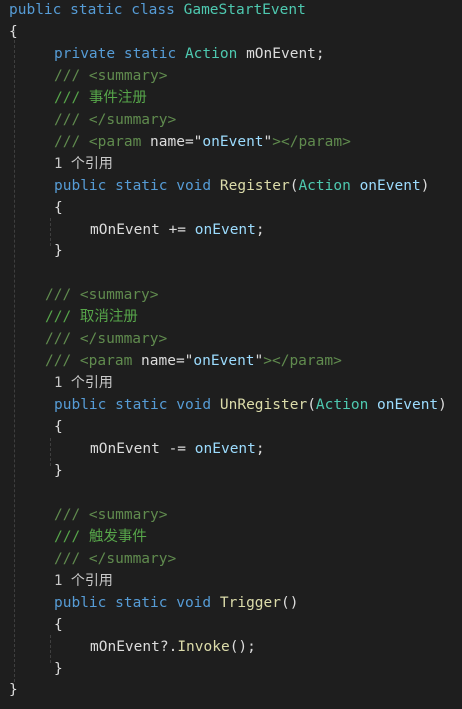 This screenshot has width=462, height=709. I want to click on indent-guide-unregister, so click(50, 452).